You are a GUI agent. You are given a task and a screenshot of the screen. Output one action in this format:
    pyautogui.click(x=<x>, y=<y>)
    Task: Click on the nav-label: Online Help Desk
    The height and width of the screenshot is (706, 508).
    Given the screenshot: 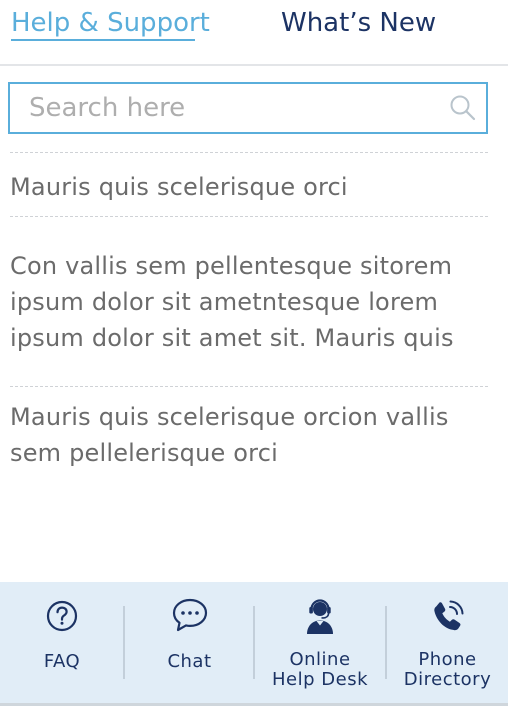 What is the action you would take?
    pyautogui.click(x=320, y=670)
    